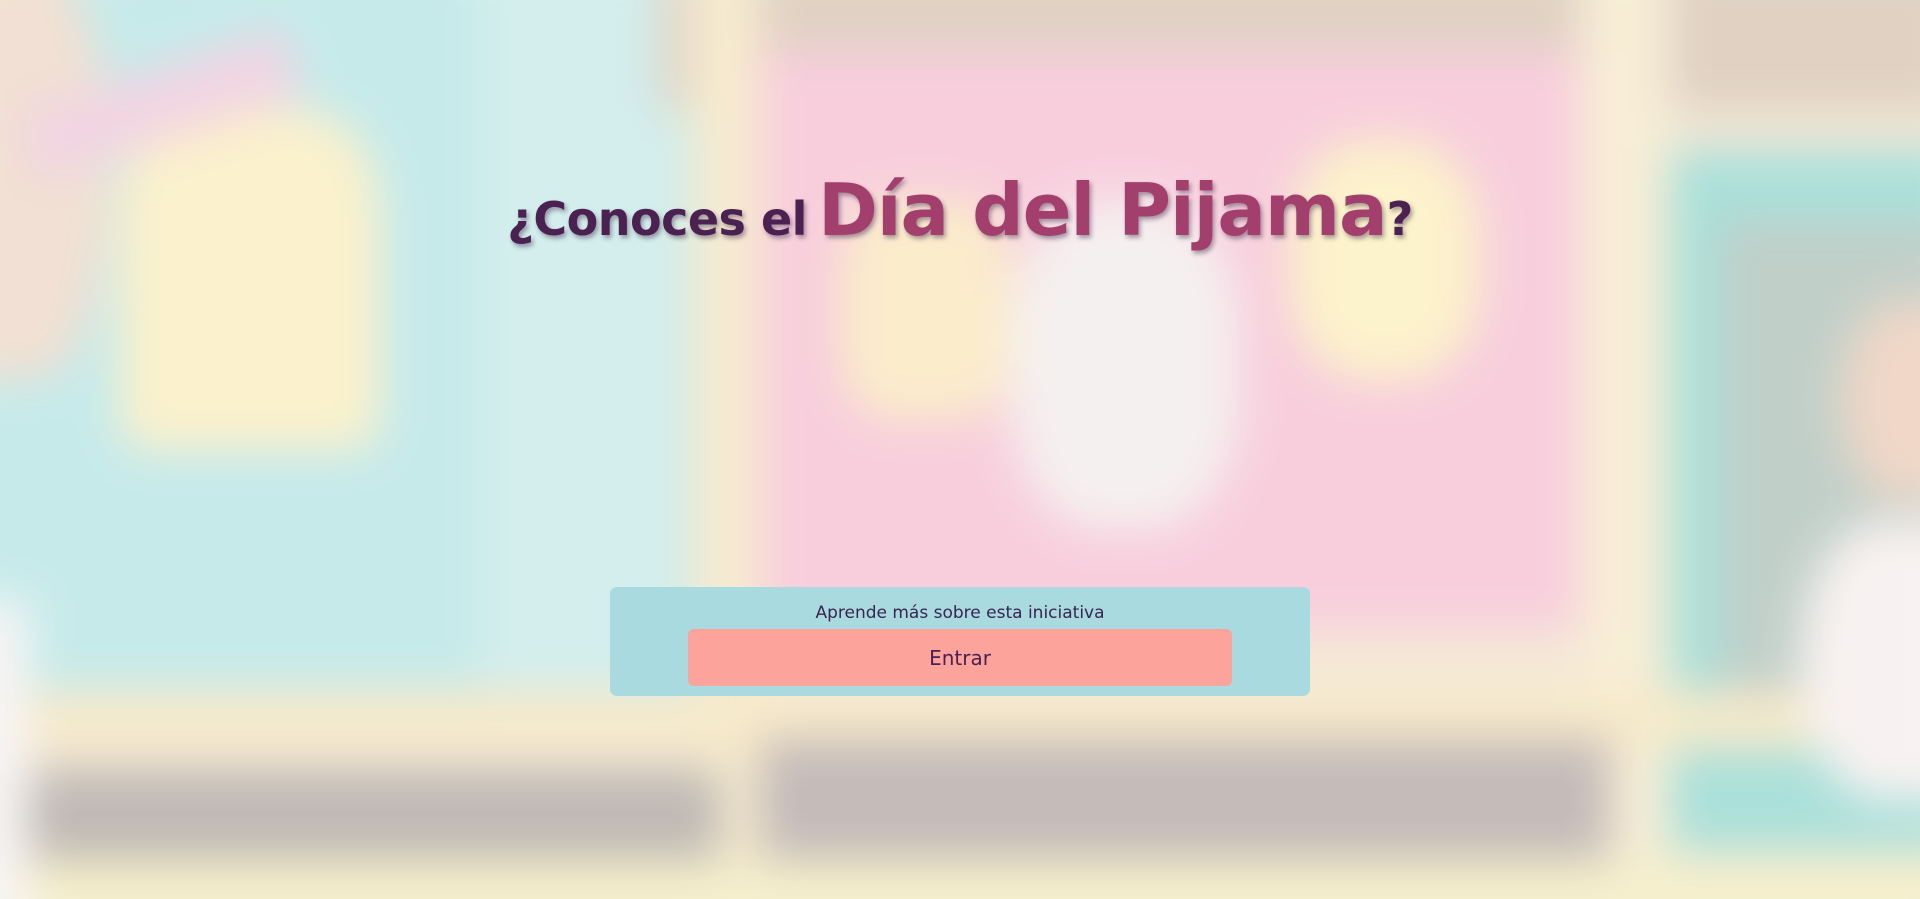 The image size is (1920, 899). What do you see at coordinates (1103, 210) in the screenshot?
I see `headline-highlight: Día del Pijama` at bounding box center [1103, 210].